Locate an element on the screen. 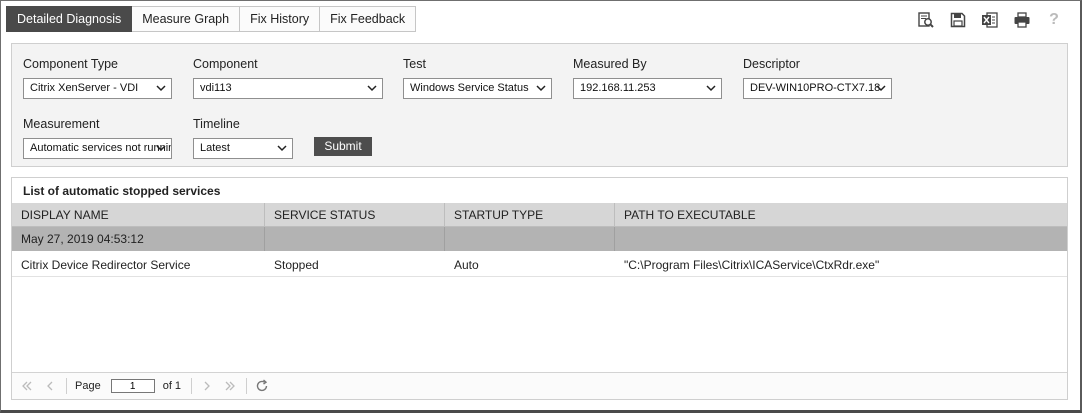  group-timestamp: May 27, 2019 04:53:12 is located at coordinates (138, 239).